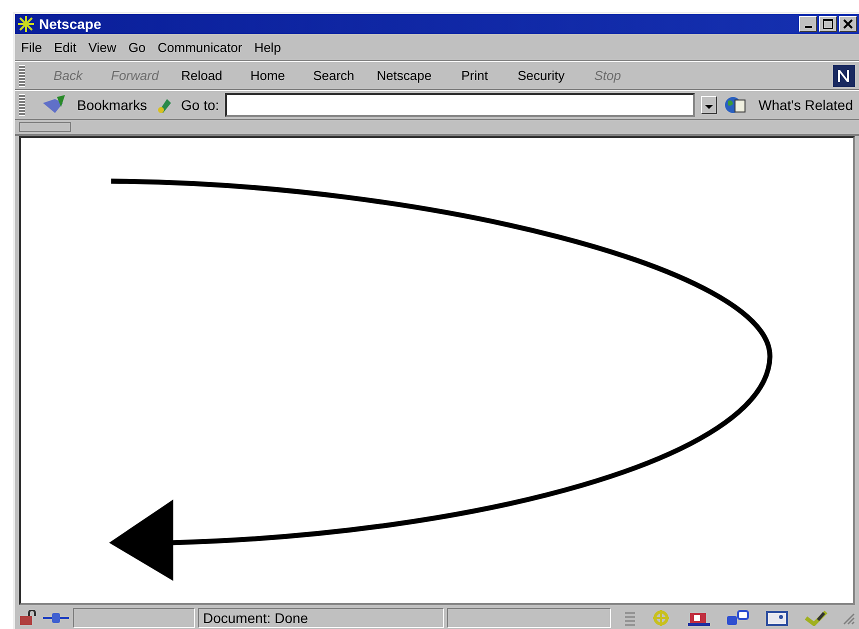  What do you see at coordinates (404, 75) in the screenshot?
I see `toolbar-button: Netscape` at bounding box center [404, 75].